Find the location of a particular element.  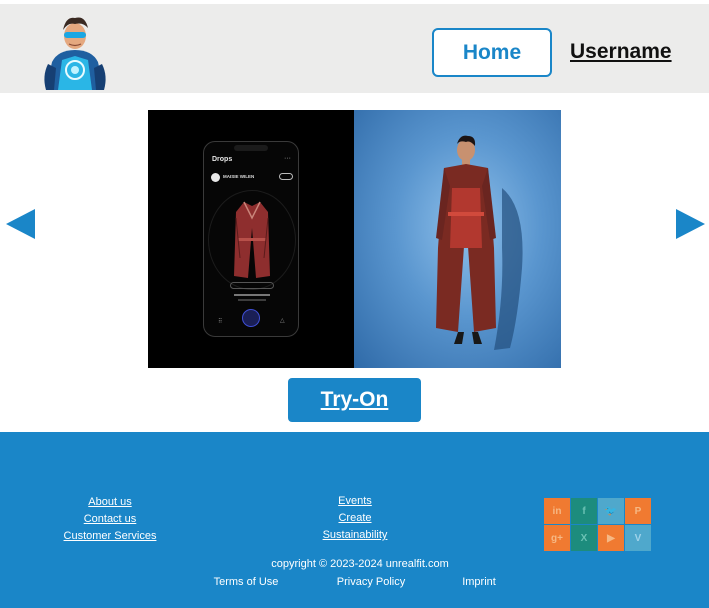

username-link: Username is located at coordinates (621, 52).